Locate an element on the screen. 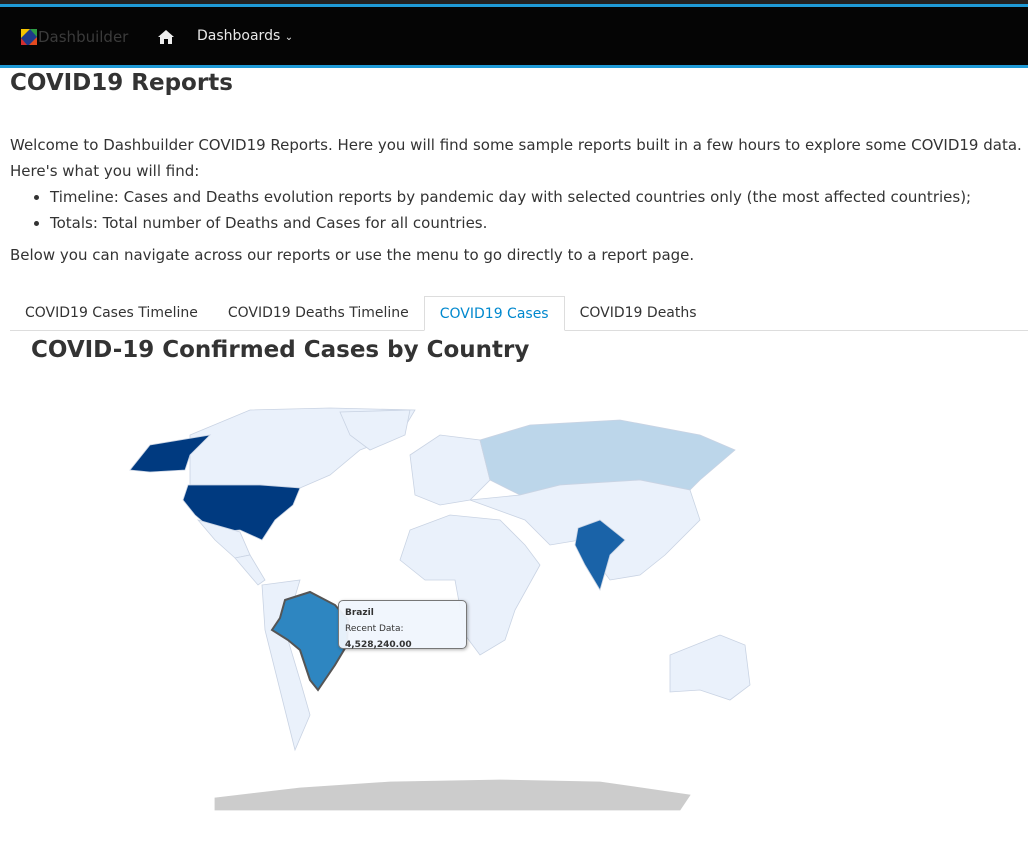 Image resolution: width=1028 pixels, height=861 pixels. navbar: Dashbuilder Dashboards ⌄ is located at coordinates (514, 34).